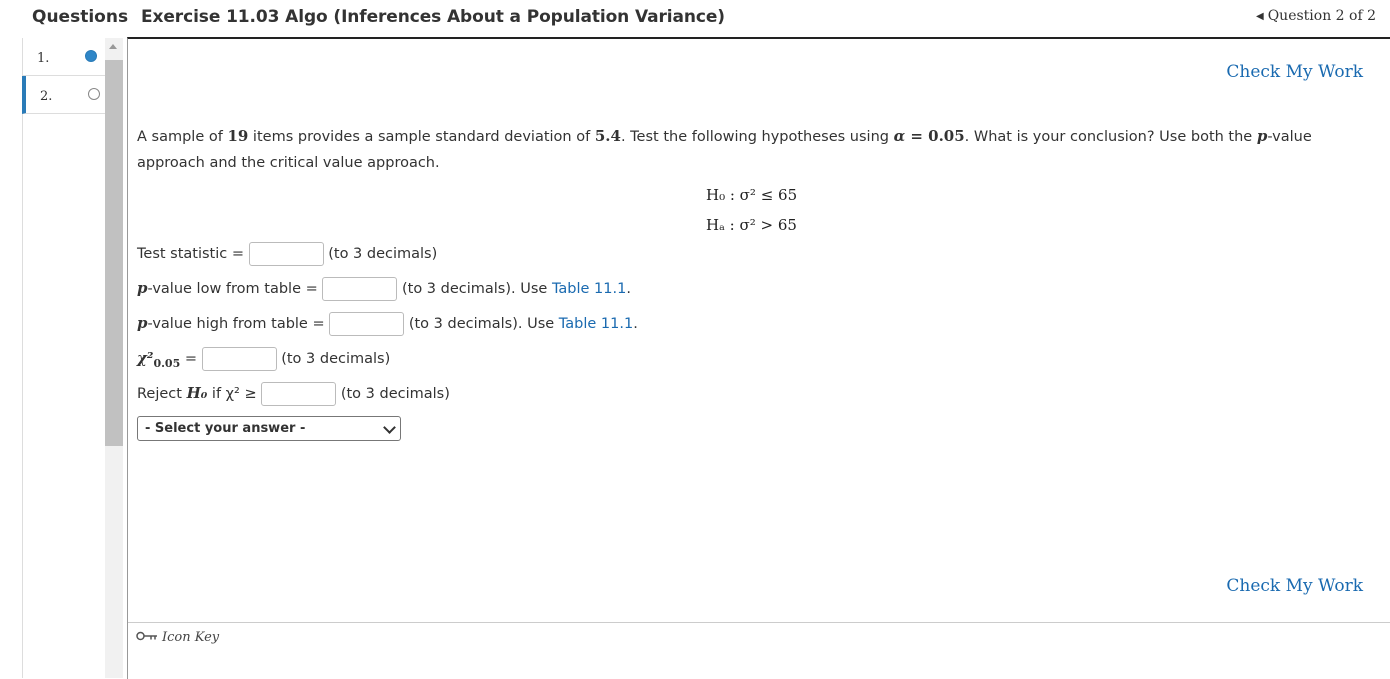 The image size is (1390, 679). Describe the element at coordinates (1321, 16) in the screenshot. I see `question-nav-label: Question 2 of 2` at that location.